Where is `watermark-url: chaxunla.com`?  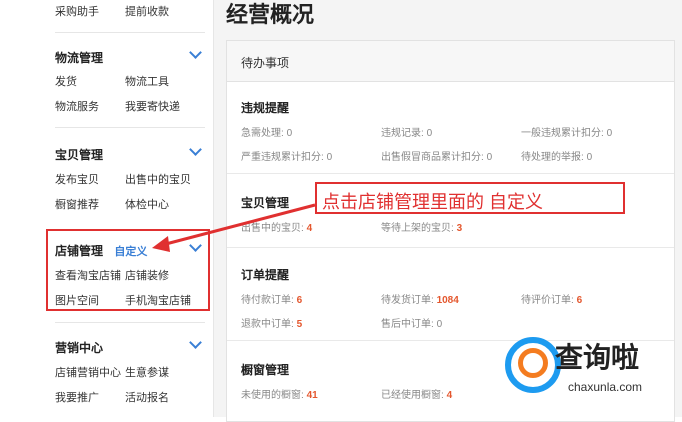 watermark-url: chaxunla.com is located at coordinates (605, 387).